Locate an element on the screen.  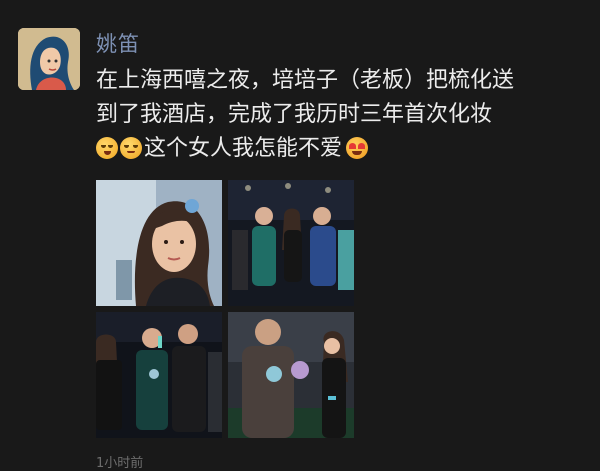
heart-eyes-face-icon is located at coordinates (357, 148).